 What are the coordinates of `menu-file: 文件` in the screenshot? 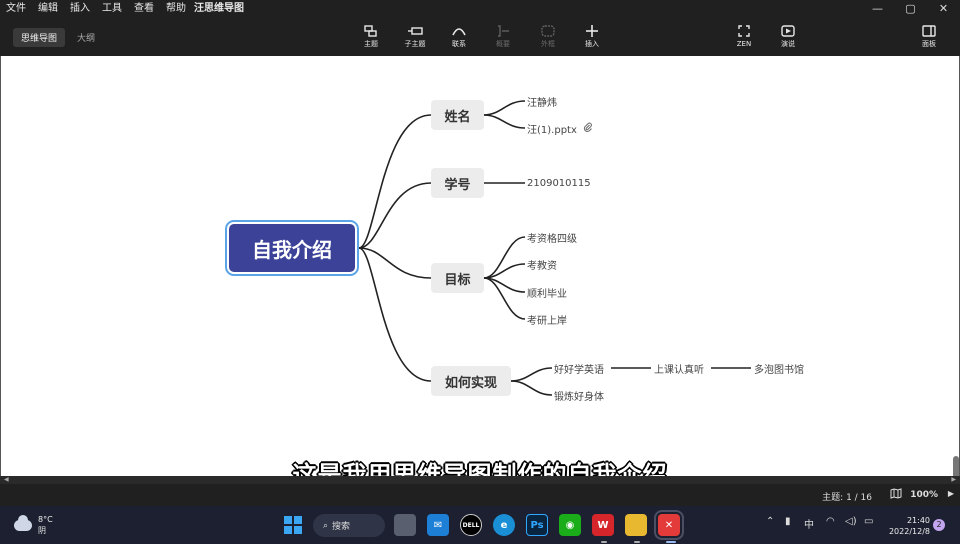 It's located at (16, 9).